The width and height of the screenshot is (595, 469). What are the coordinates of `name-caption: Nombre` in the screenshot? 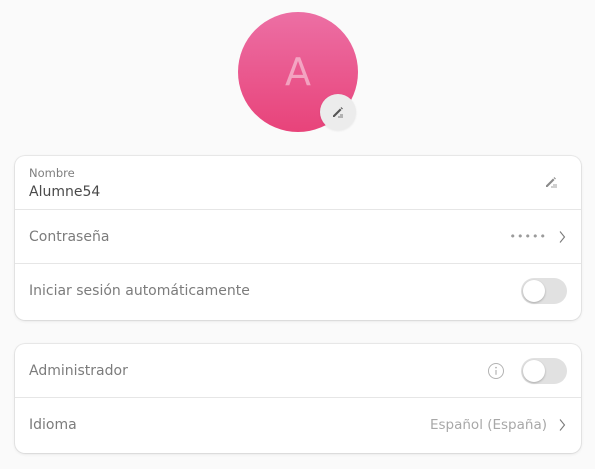 It's located at (52, 173).